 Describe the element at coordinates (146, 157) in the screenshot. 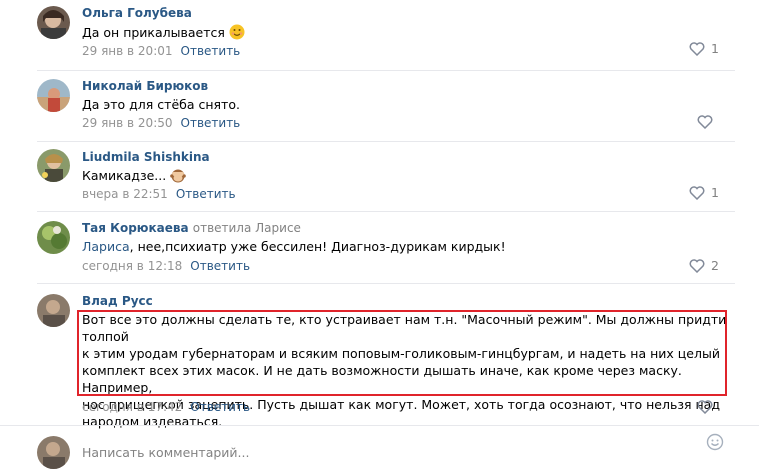

I see `author-name: Liudmila Shishkina` at that location.